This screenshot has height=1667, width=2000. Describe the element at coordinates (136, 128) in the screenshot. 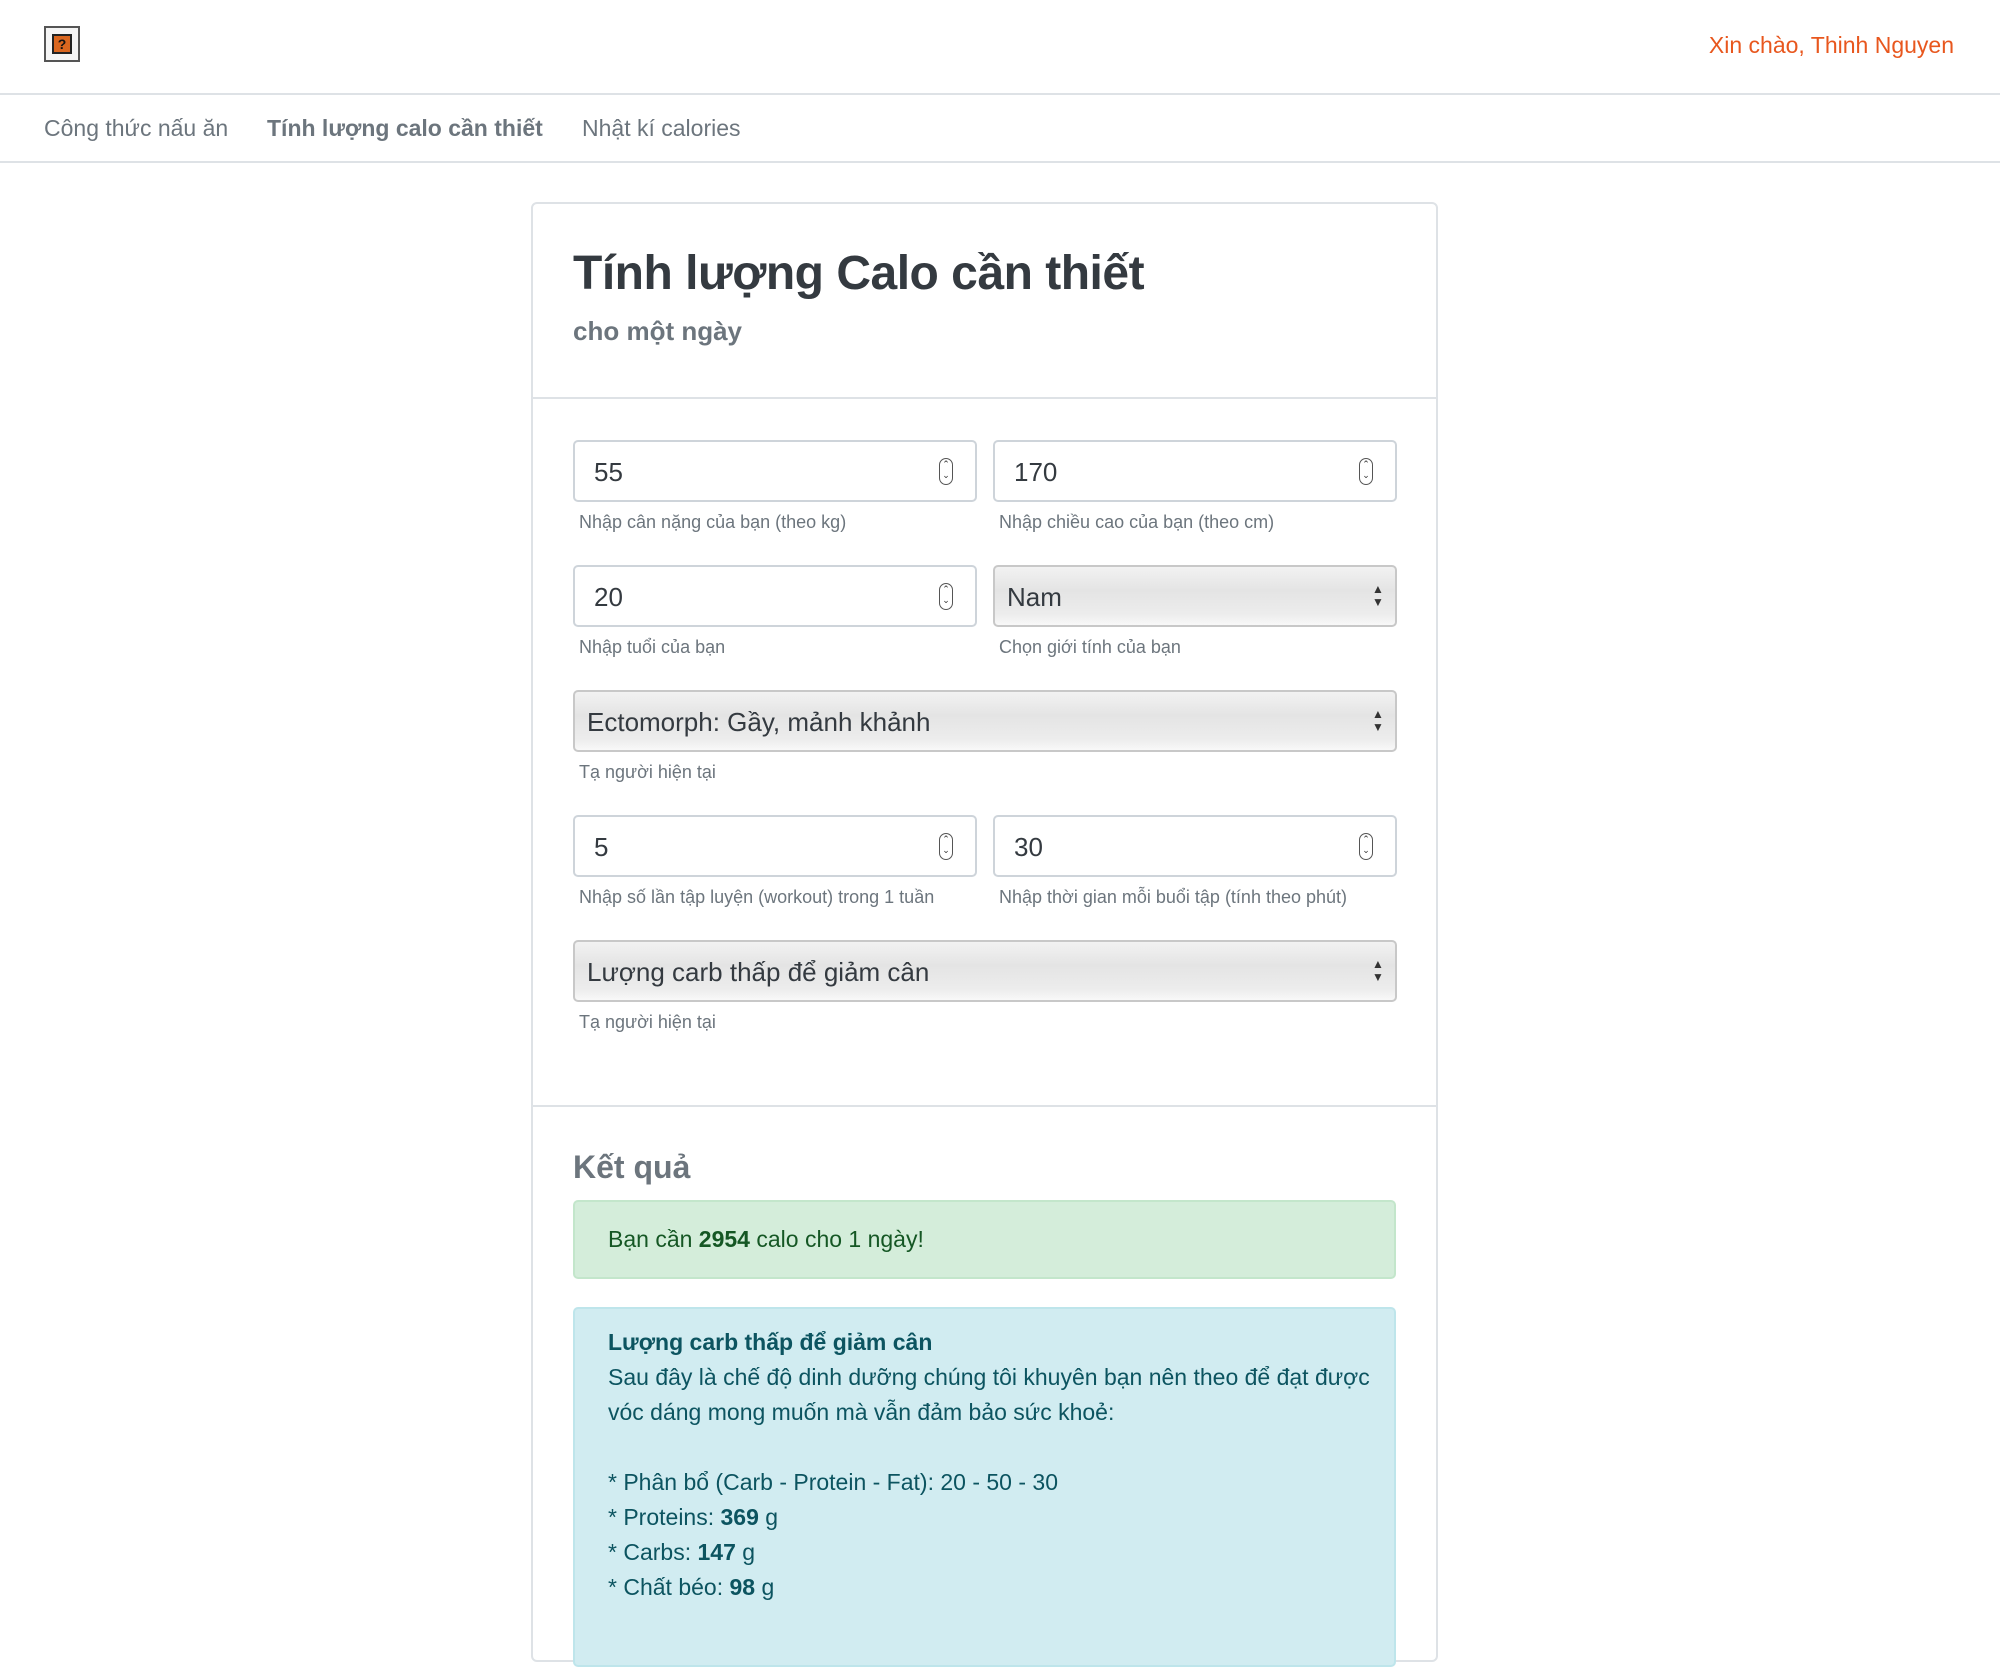

I see `nav-item-recipes: Công thức nấu ăn` at that location.